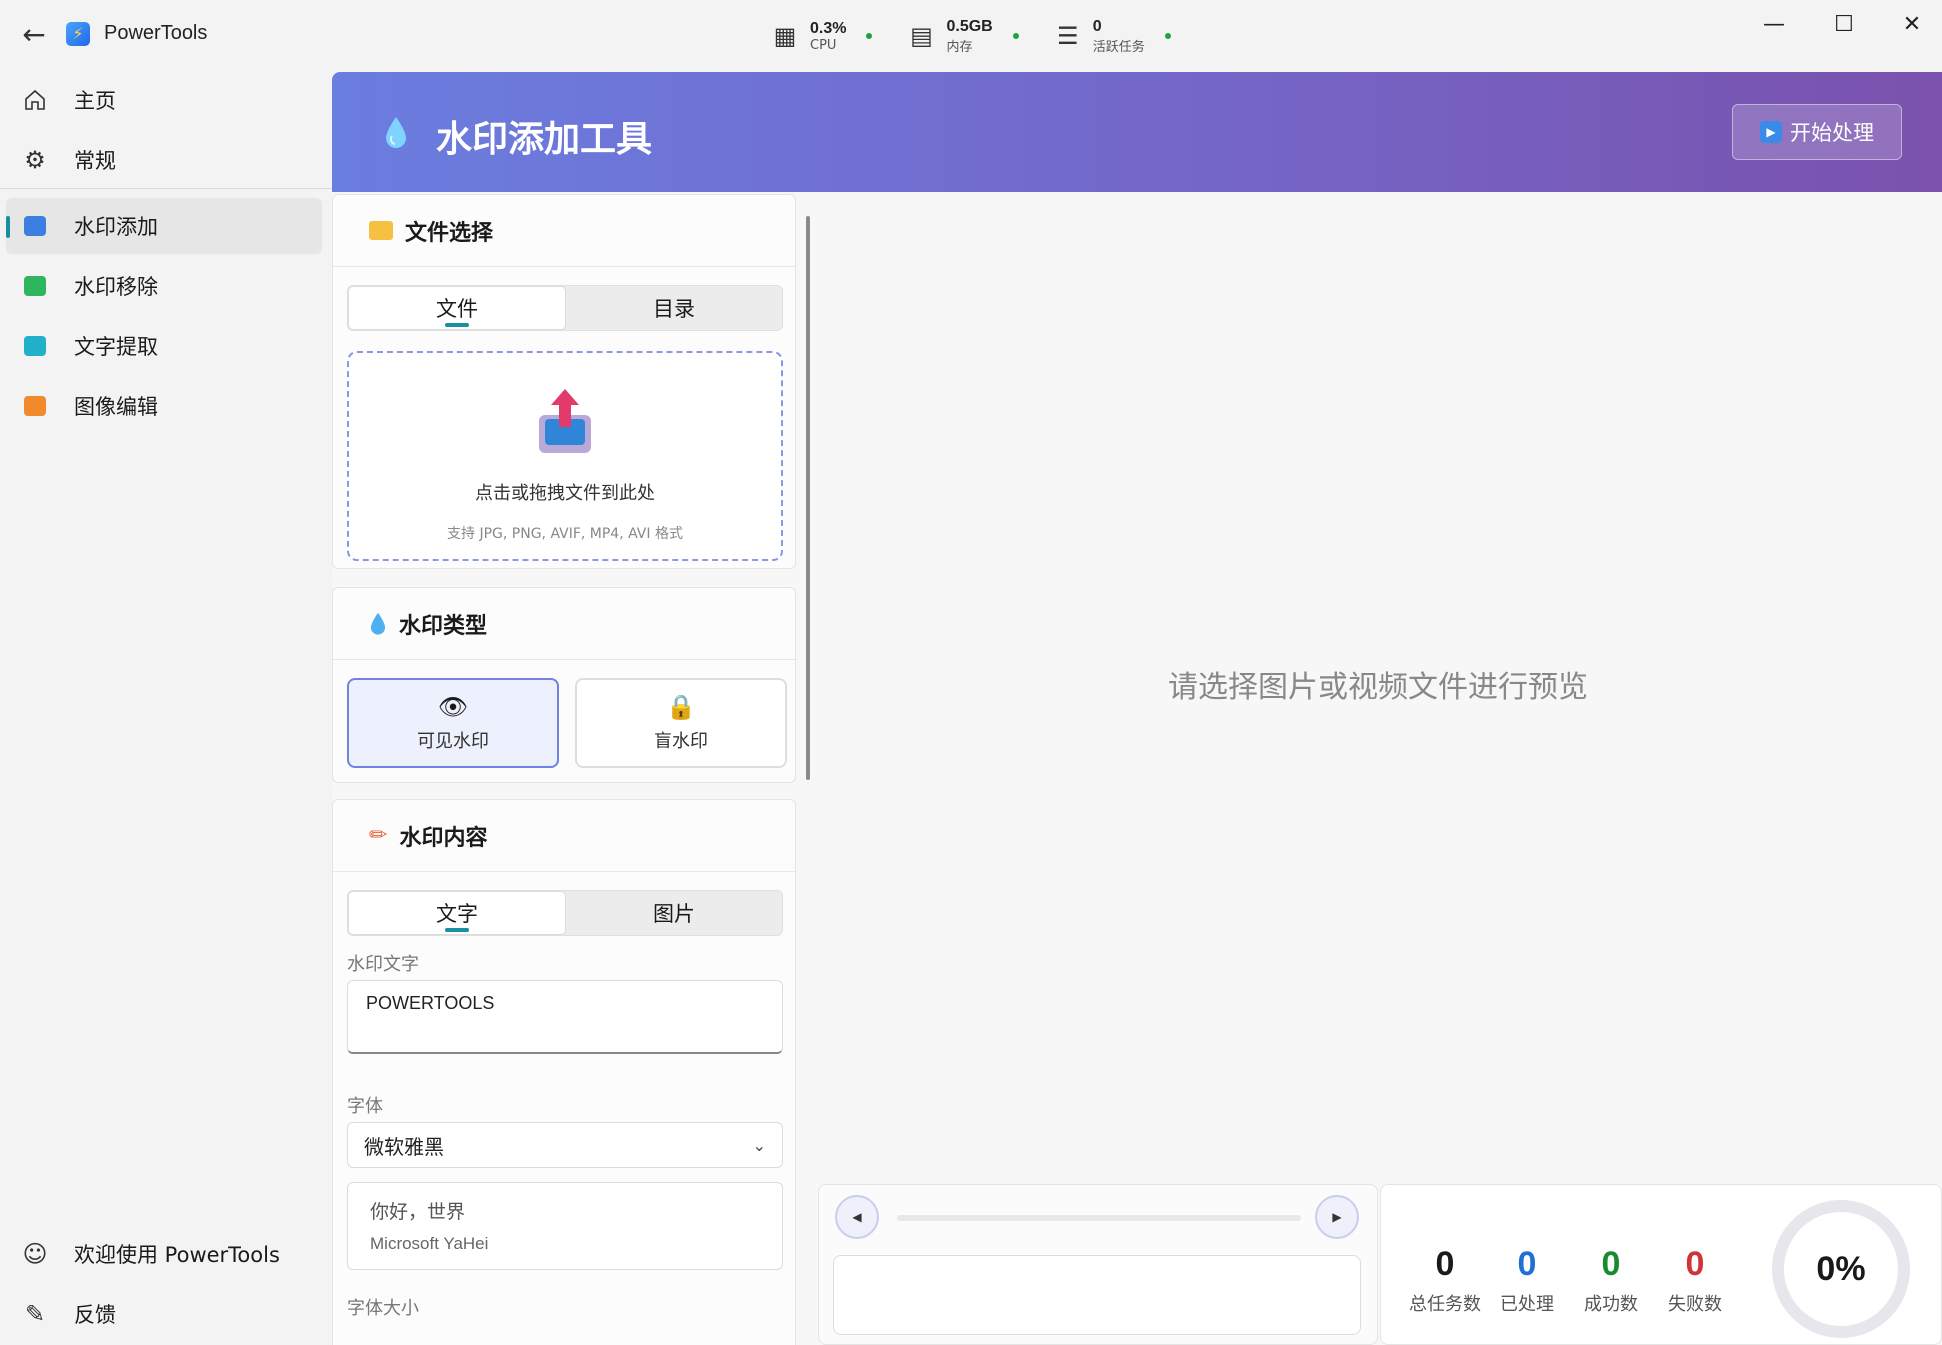 The height and width of the screenshot is (1345, 1942). I want to click on font-preview-name: Microsoft YaHei, so click(429, 1243).